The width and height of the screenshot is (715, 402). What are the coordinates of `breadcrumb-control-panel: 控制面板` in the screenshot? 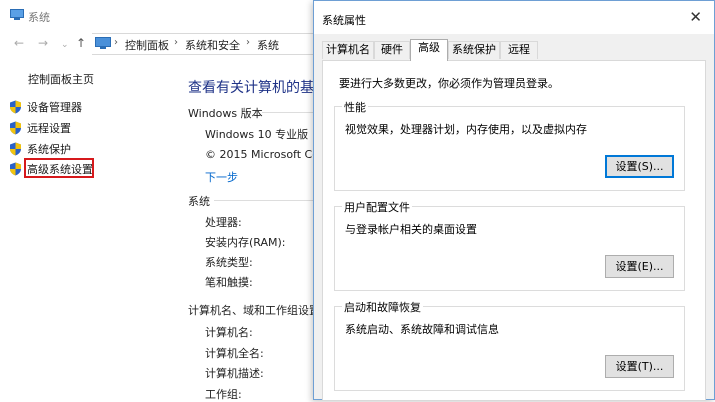 It's located at (147, 45).